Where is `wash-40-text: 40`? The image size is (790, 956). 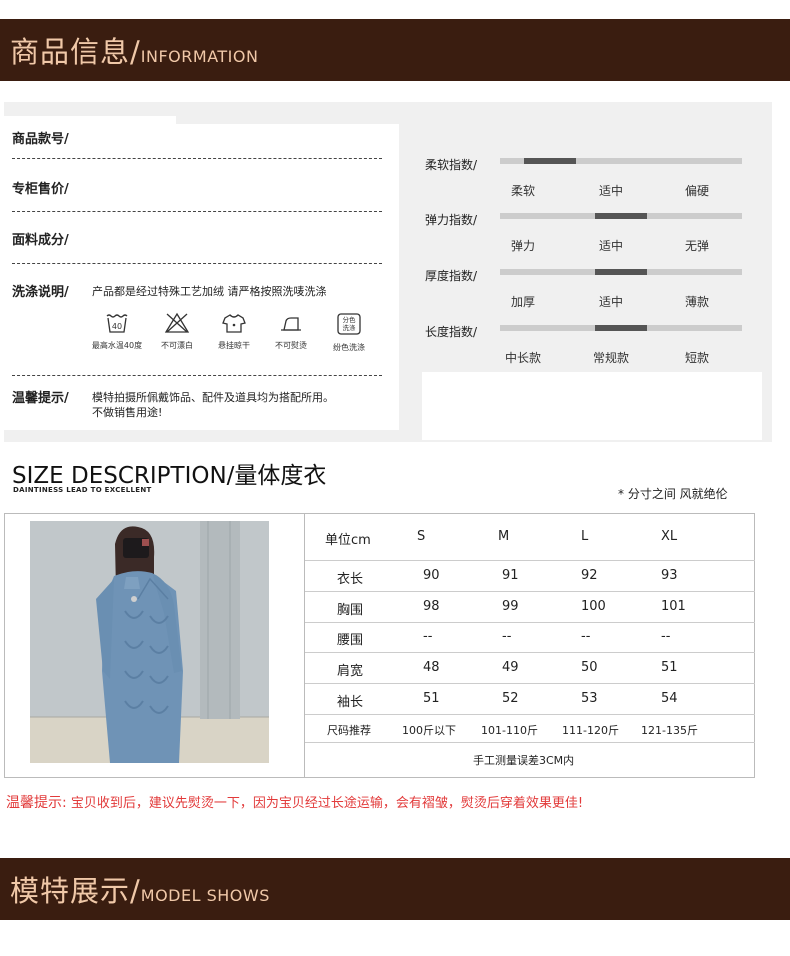
wash-40-text: 40 is located at coordinates (117, 326).